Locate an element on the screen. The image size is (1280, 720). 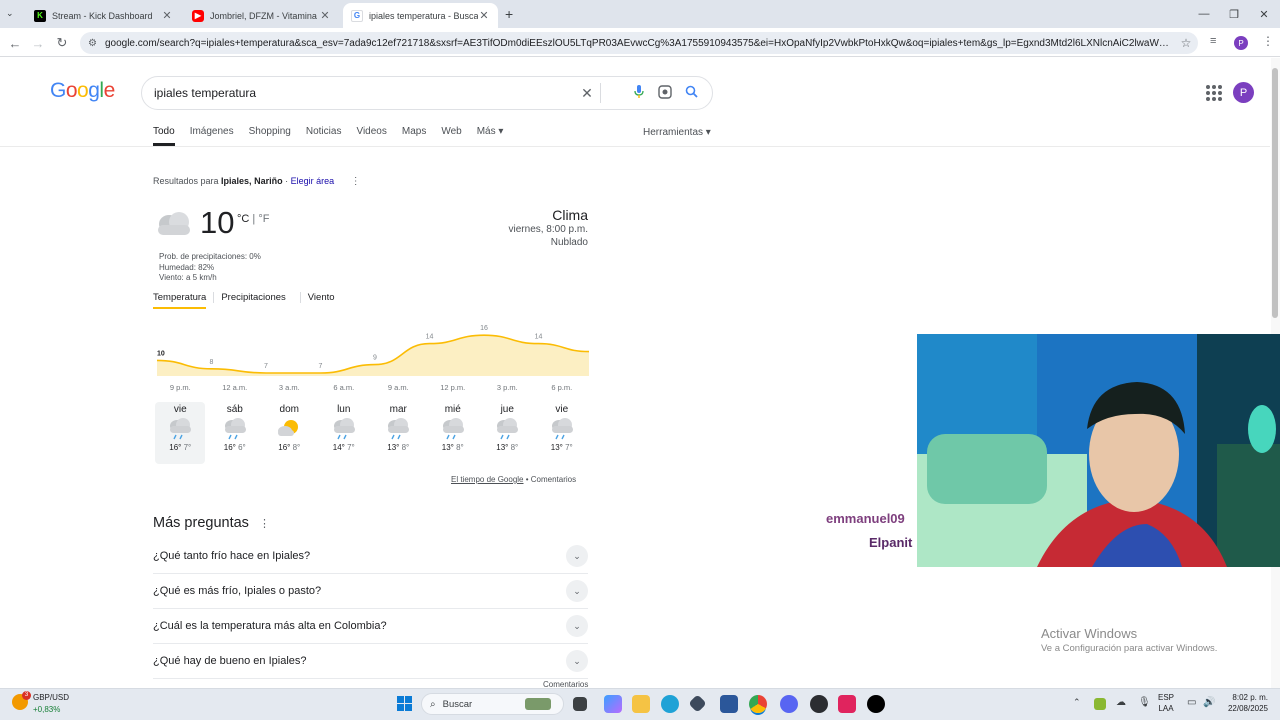
tiktok-icon is located at coordinates (876, 704).